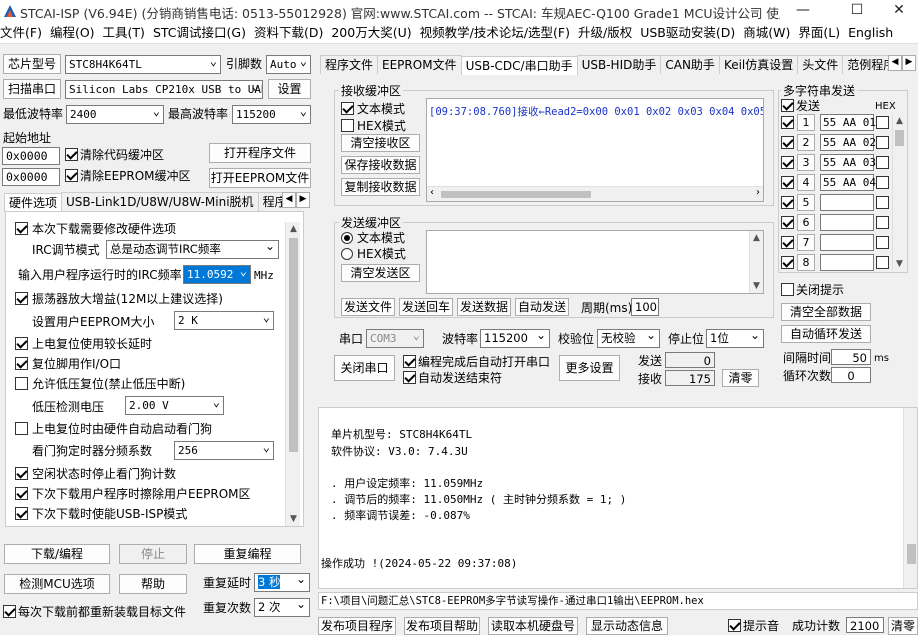 Image resolution: width=918 pixels, height=635 pixels. What do you see at coordinates (71, 154) in the screenshot?
I see `clear-code-checkbox` at bounding box center [71, 154].